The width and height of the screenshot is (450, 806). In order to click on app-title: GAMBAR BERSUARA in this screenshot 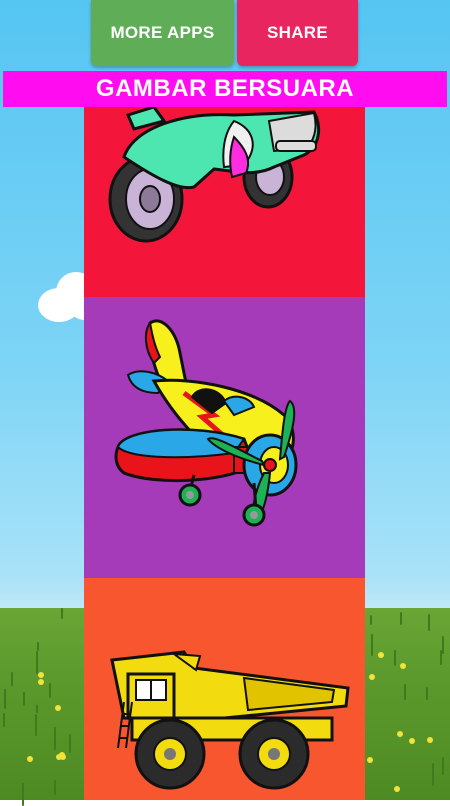, I will do `click(225, 88)`.